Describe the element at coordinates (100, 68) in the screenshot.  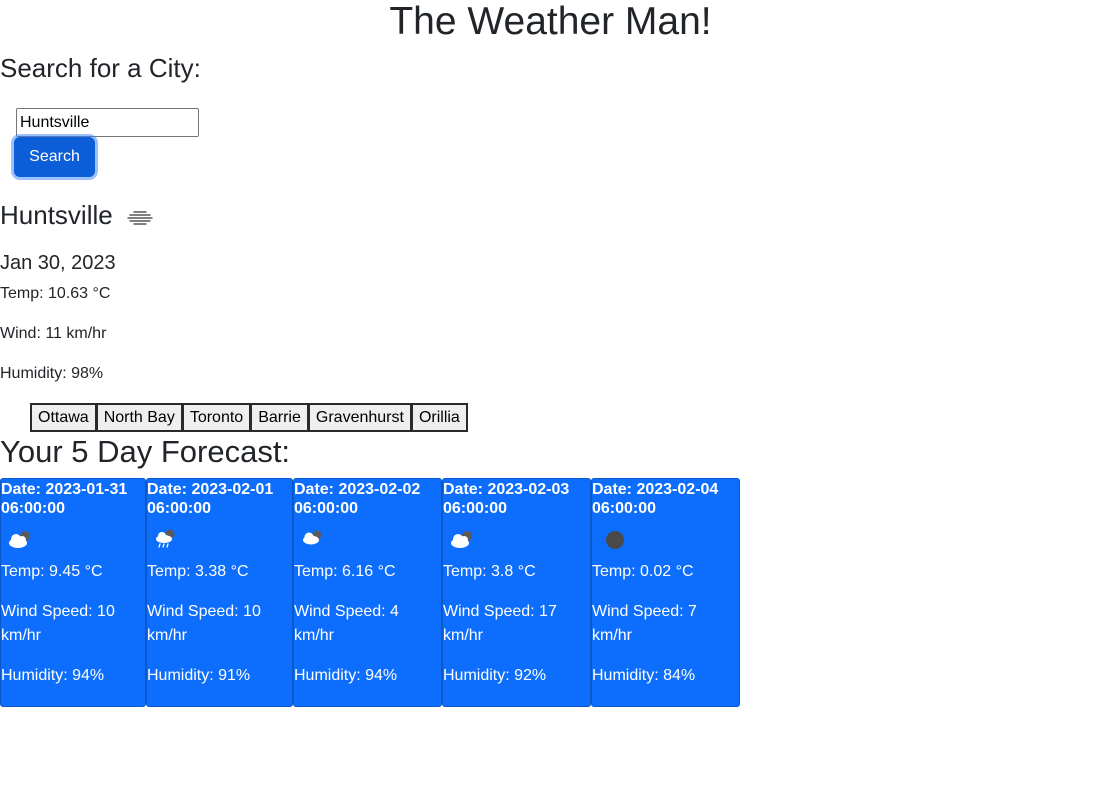
I see `search-heading: Search for a City:` at that location.